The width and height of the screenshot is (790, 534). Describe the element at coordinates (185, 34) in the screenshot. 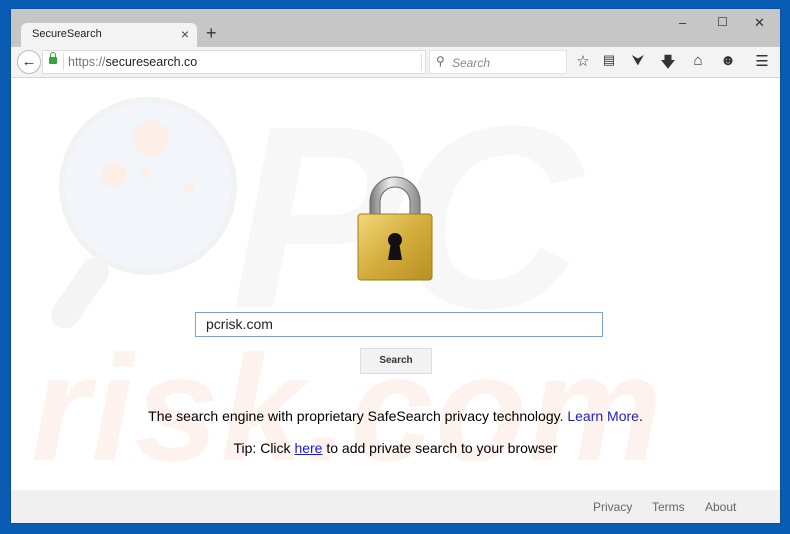

I see `close-tab-icon: ×` at that location.